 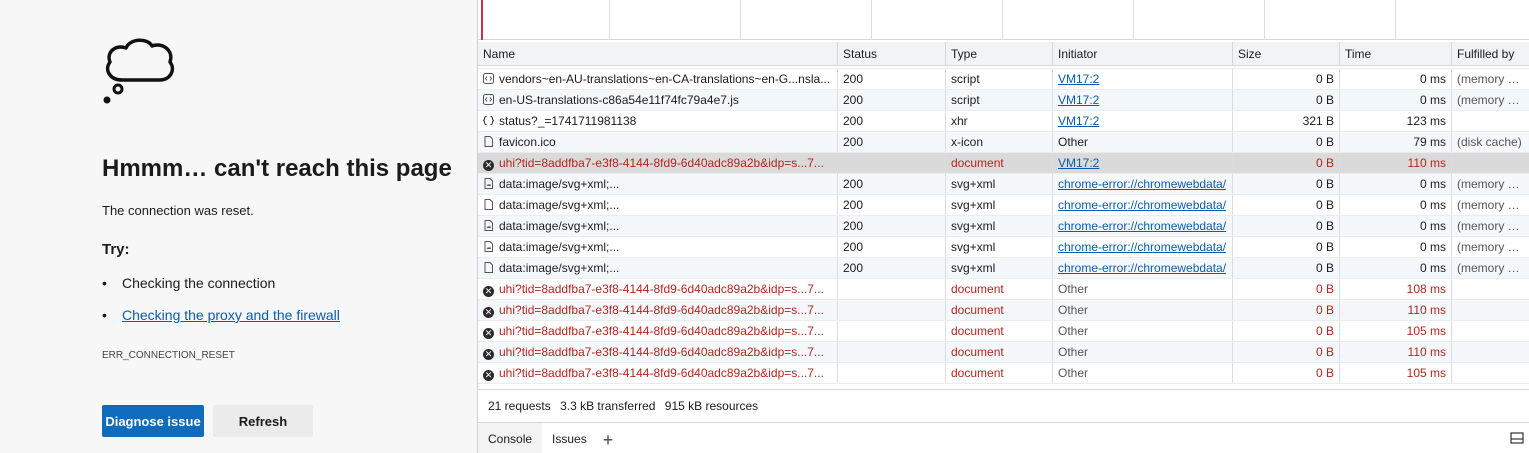 What do you see at coordinates (568, 121) in the screenshot?
I see `request-name-text: status?_=1741711981138` at bounding box center [568, 121].